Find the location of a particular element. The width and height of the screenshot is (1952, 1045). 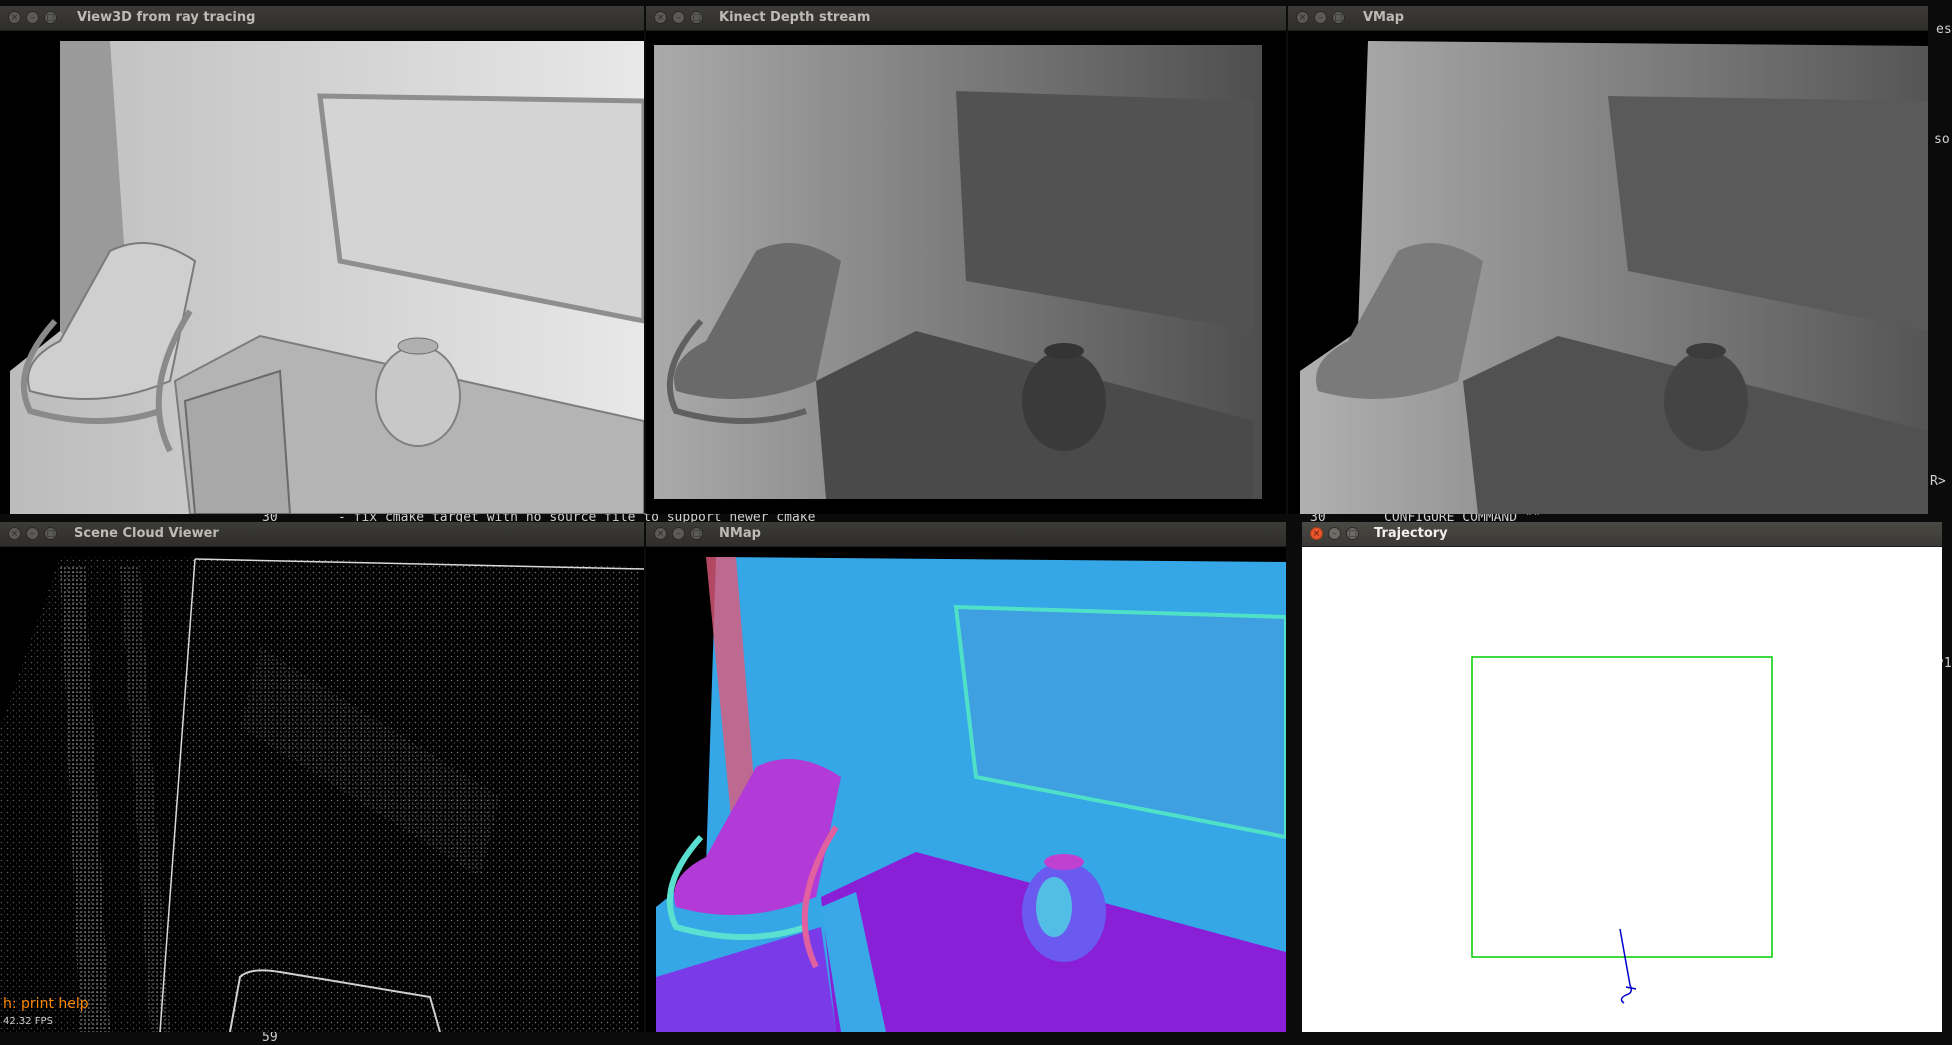

terminal-line-number: 59 is located at coordinates (270, 1037).